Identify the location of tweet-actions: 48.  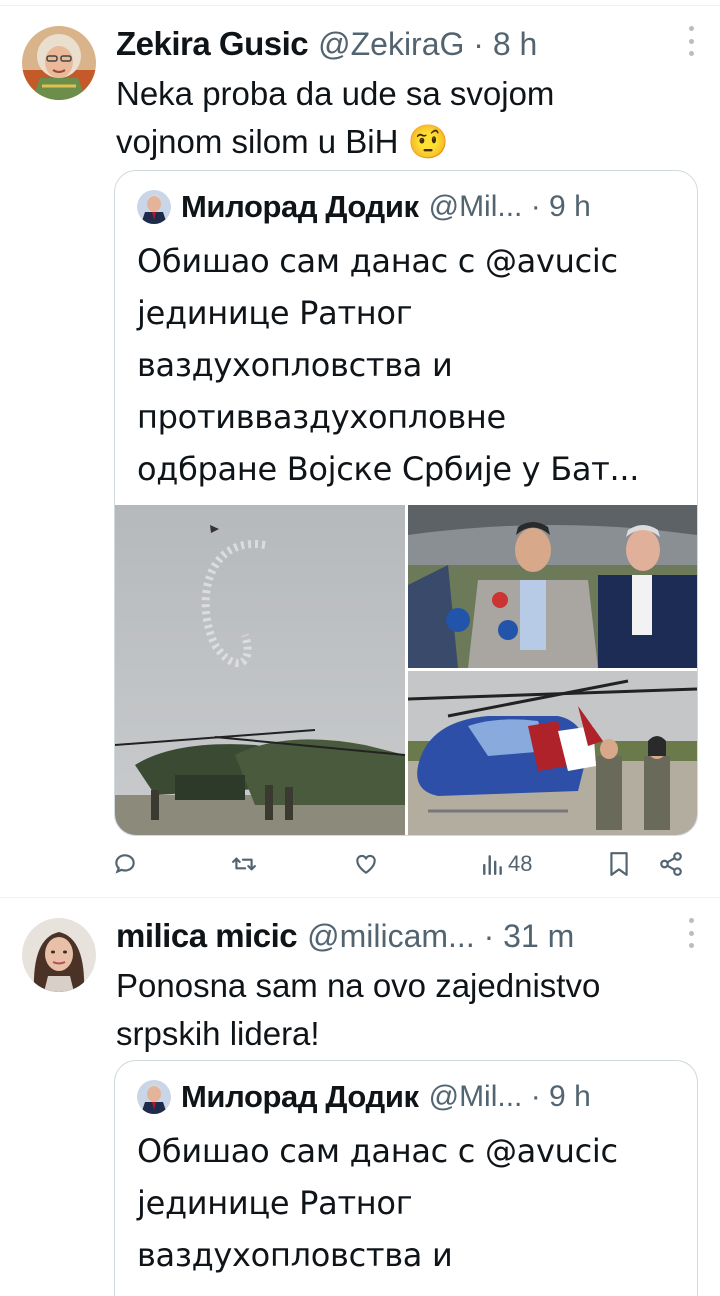
(402, 864).